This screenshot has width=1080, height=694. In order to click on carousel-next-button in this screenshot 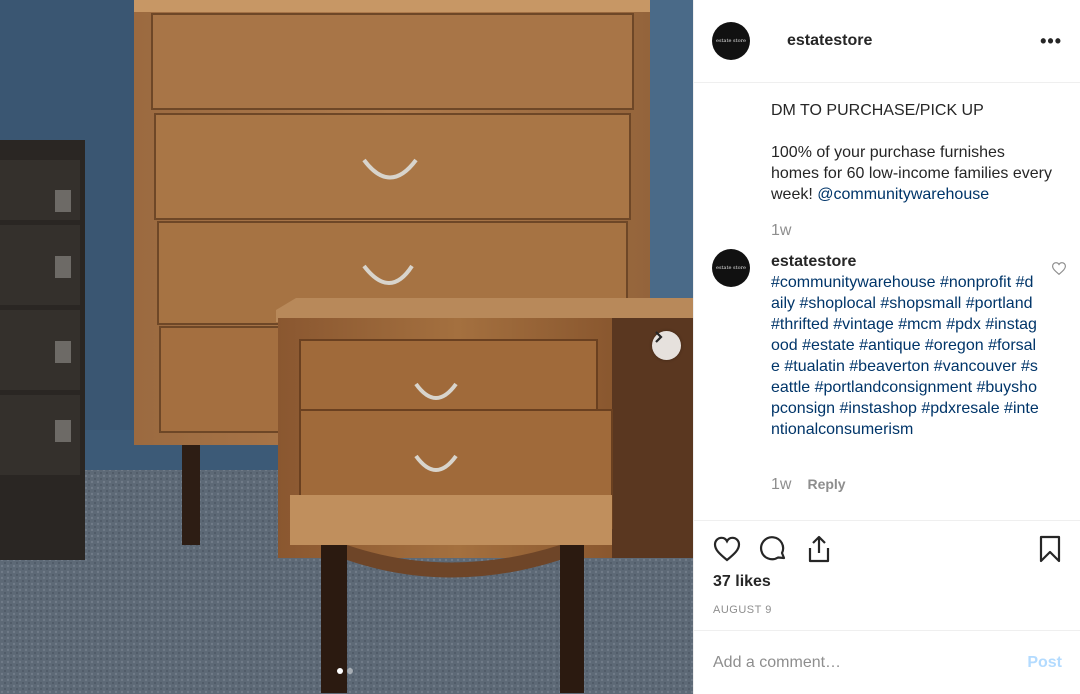, I will do `click(666, 345)`.